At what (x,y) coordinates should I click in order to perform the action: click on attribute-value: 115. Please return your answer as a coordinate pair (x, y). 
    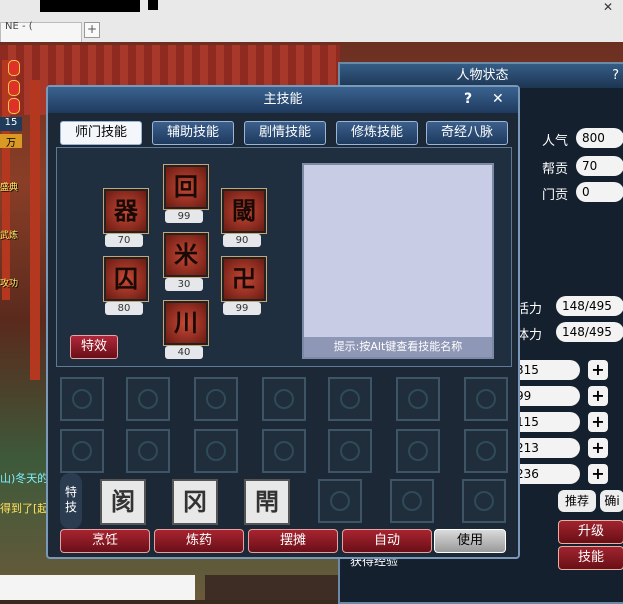
    Looking at the image, I should click on (545, 422).